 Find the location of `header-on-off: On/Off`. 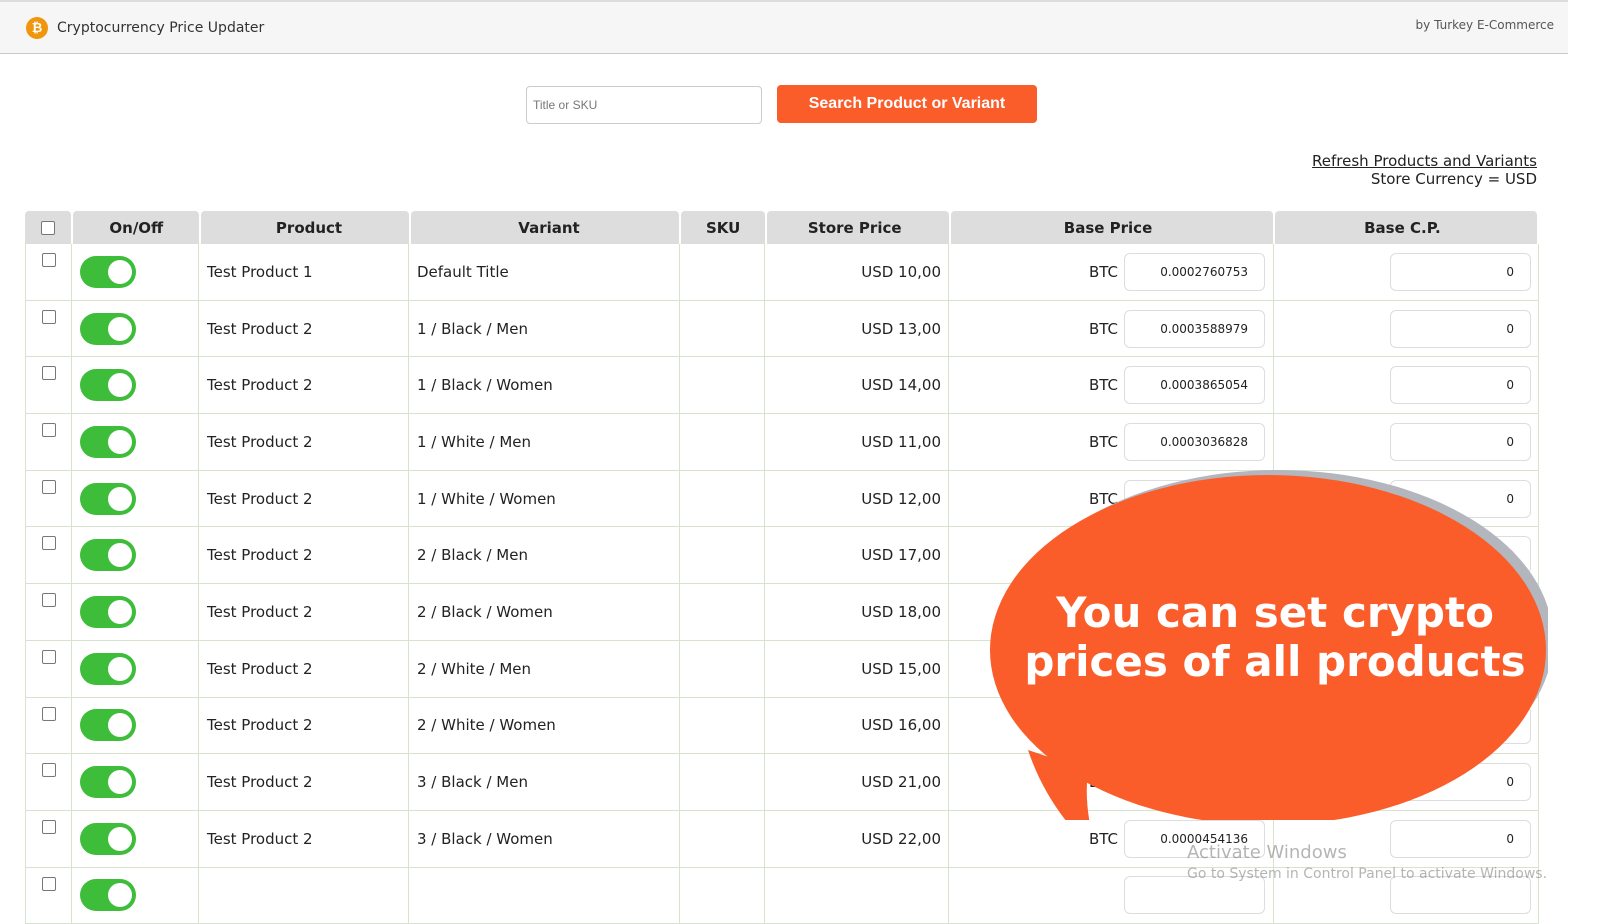

header-on-off: On/Off is located at coordinates (136, 227).